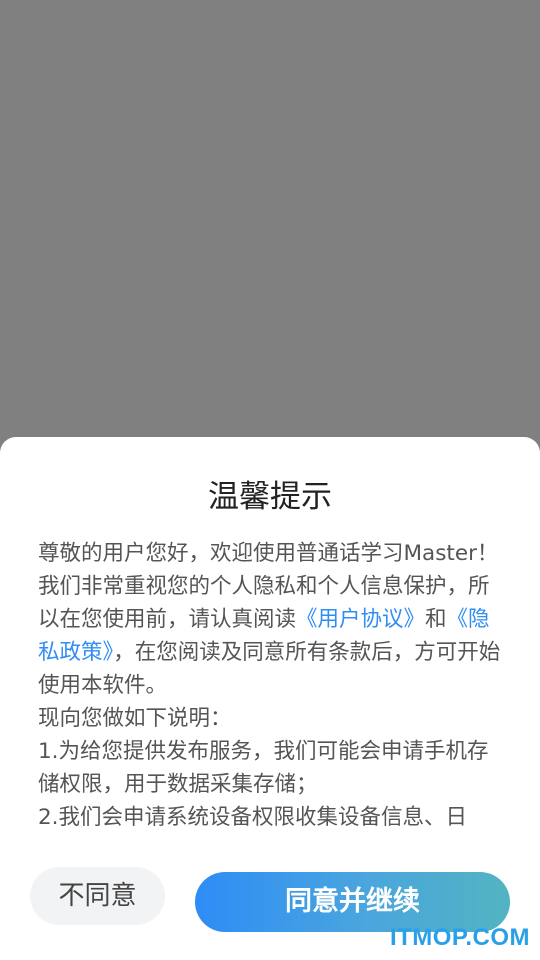 The width and height of the screenshot is (540, 960). What do you see at coordinates (436, 619) in the screenshot?
I see `and-text: 和` at bounding box center [436, 619].